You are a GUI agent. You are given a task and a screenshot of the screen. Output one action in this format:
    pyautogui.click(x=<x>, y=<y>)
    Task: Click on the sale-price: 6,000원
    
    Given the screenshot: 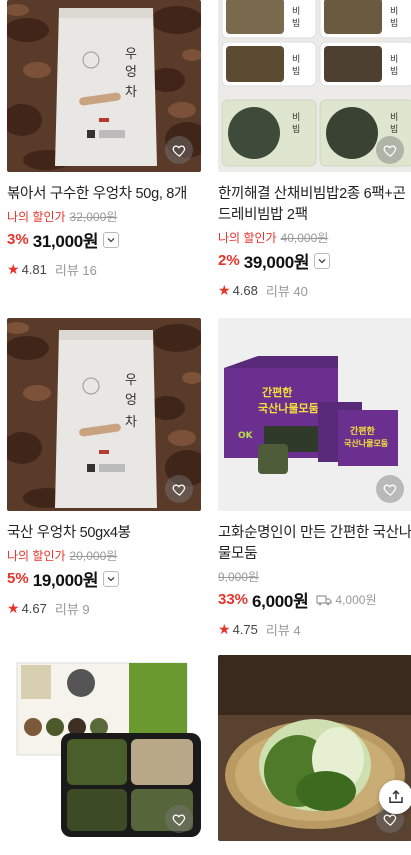 What is the action you would take?
    pyautogui.click(x=280, y=601)
    